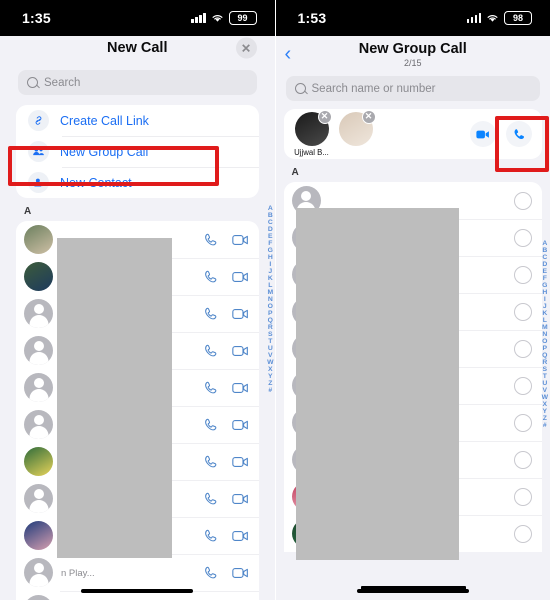  Describe the element at coordinates (412, 88) in the screenshot. I see `search-input: Search name or number` at that location.